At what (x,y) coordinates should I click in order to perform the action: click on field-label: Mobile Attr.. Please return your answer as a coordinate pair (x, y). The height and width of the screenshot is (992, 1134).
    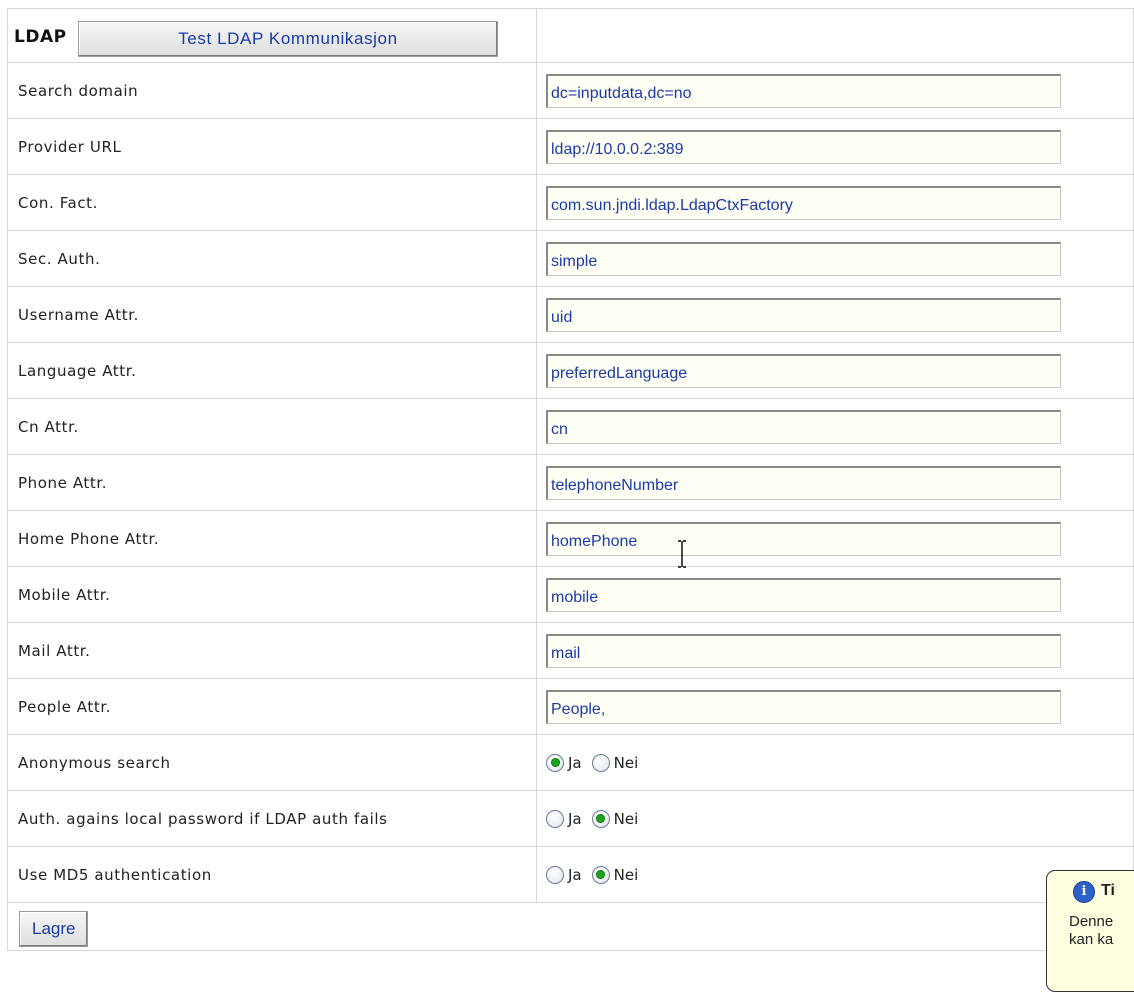
    Looking at the image, I should click on (272, 594).